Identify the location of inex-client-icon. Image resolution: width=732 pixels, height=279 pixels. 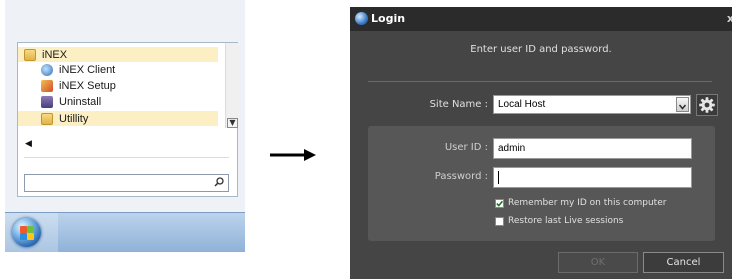
(47, 69).